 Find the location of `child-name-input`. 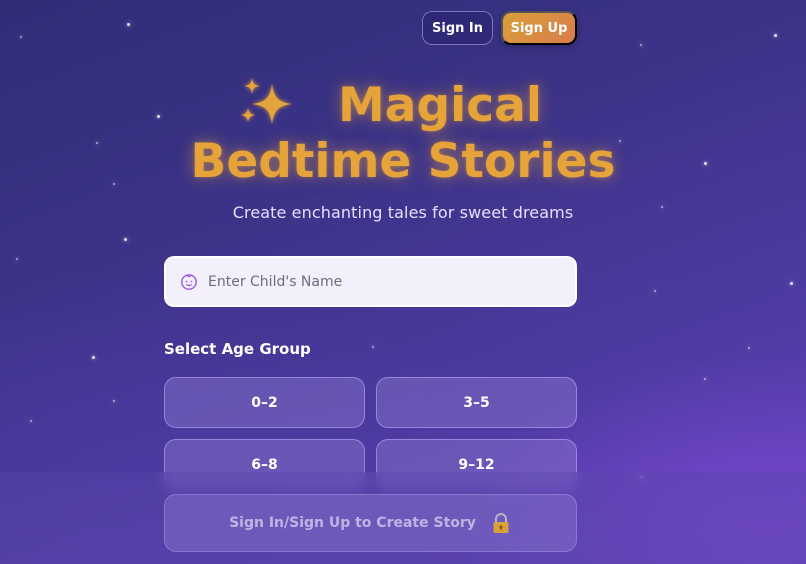

child-name-input is located at coordinates (388, 281).